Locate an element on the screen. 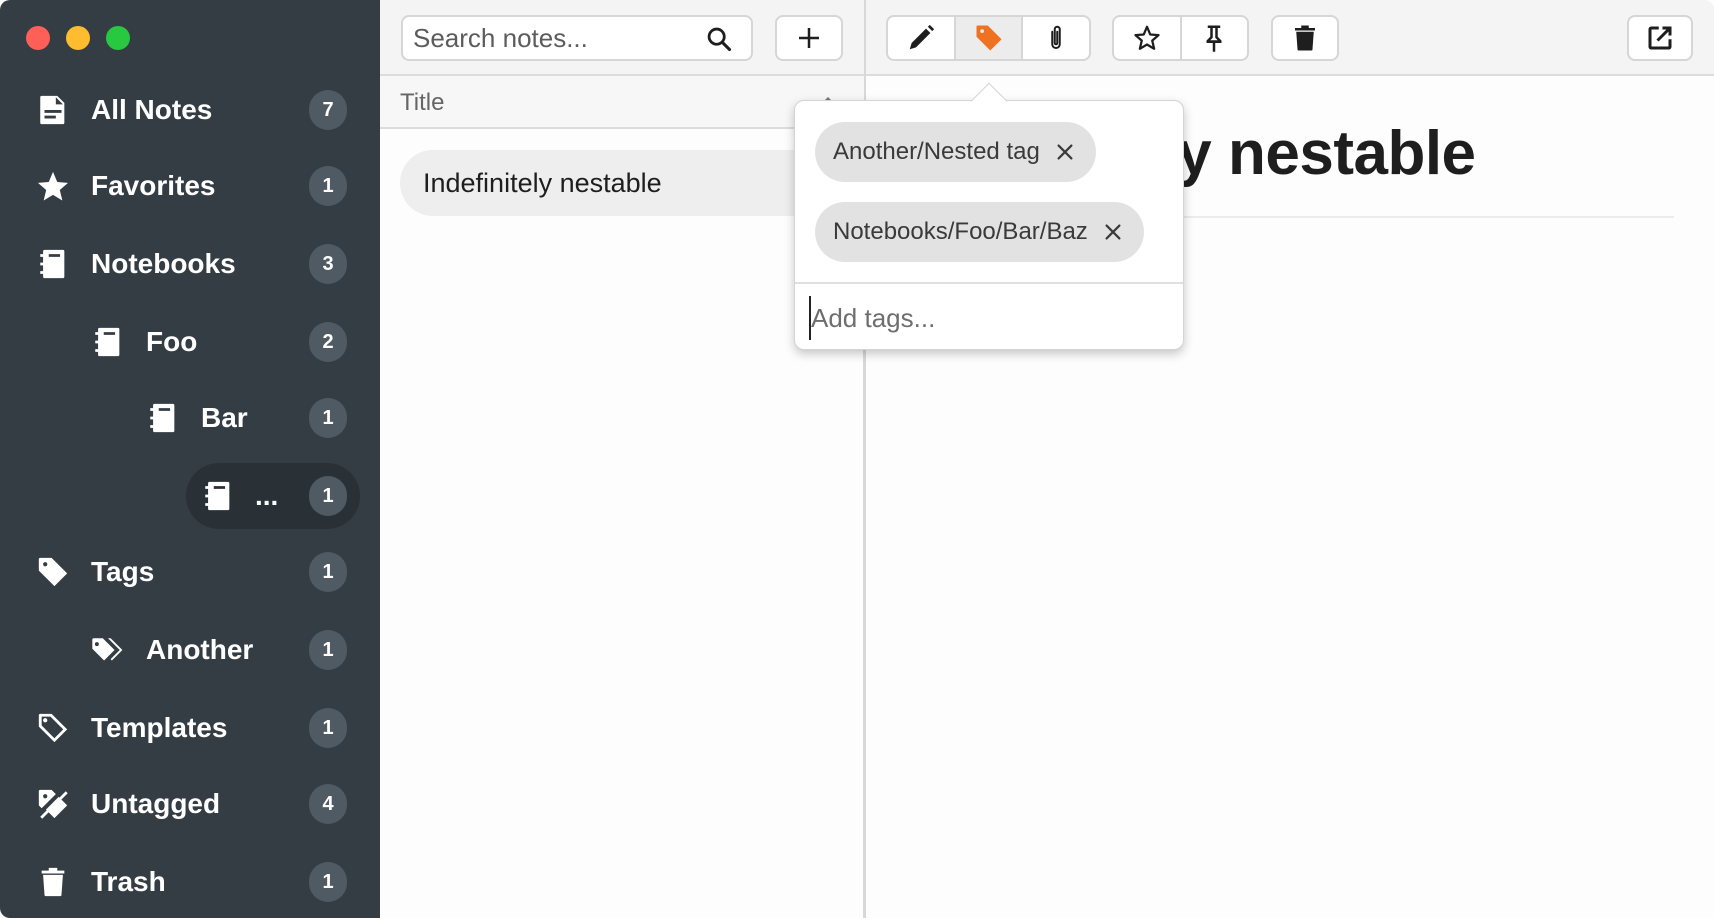  star-icon is located at coordinates (53, 186).